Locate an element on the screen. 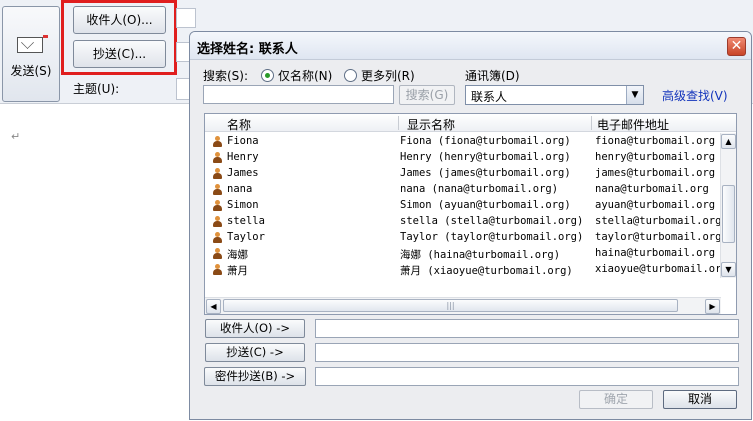 This screenshot has height=421, width=753. contact-email: stella@turbomail.org is located at coordinates (658, 221).